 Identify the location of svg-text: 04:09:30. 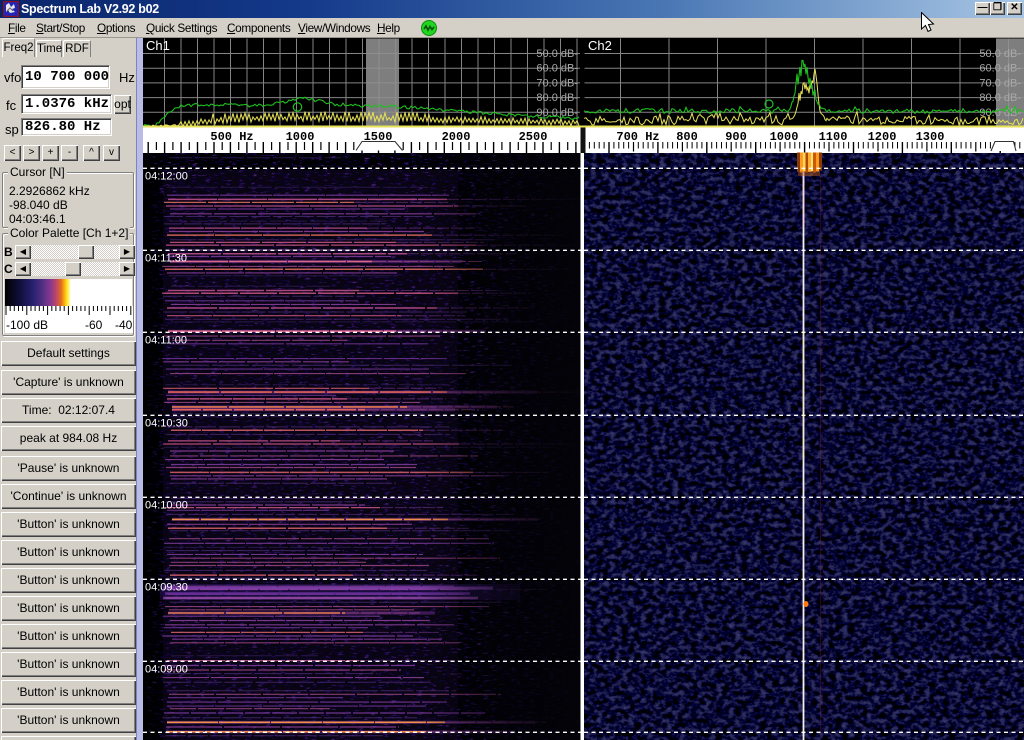
(166, 587).